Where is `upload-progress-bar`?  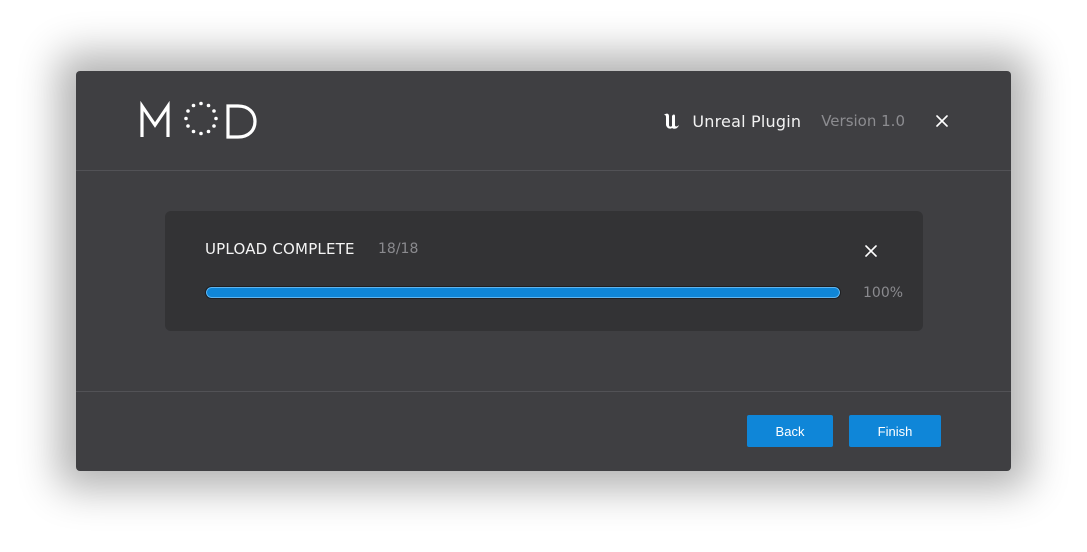 upload-progress-bar is located at coordinates (523, 292).